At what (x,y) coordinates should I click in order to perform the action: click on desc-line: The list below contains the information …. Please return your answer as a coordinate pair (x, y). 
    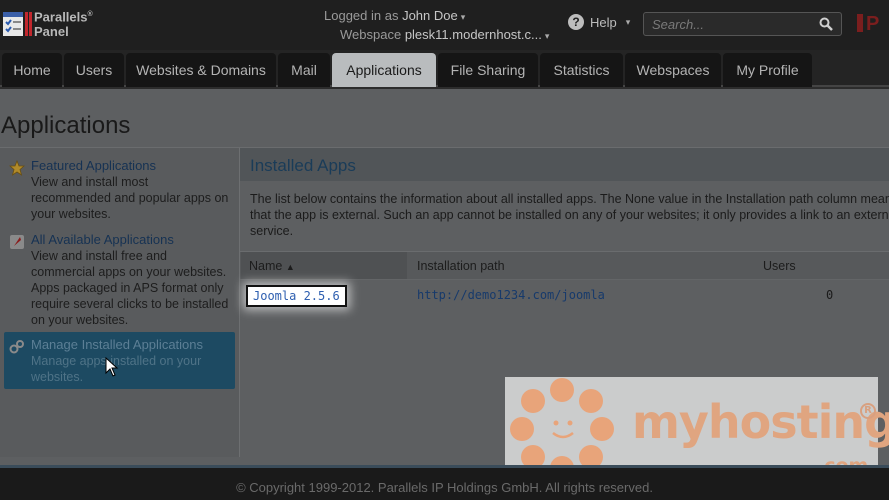
    Looking at the image, I should click on (569, 199).